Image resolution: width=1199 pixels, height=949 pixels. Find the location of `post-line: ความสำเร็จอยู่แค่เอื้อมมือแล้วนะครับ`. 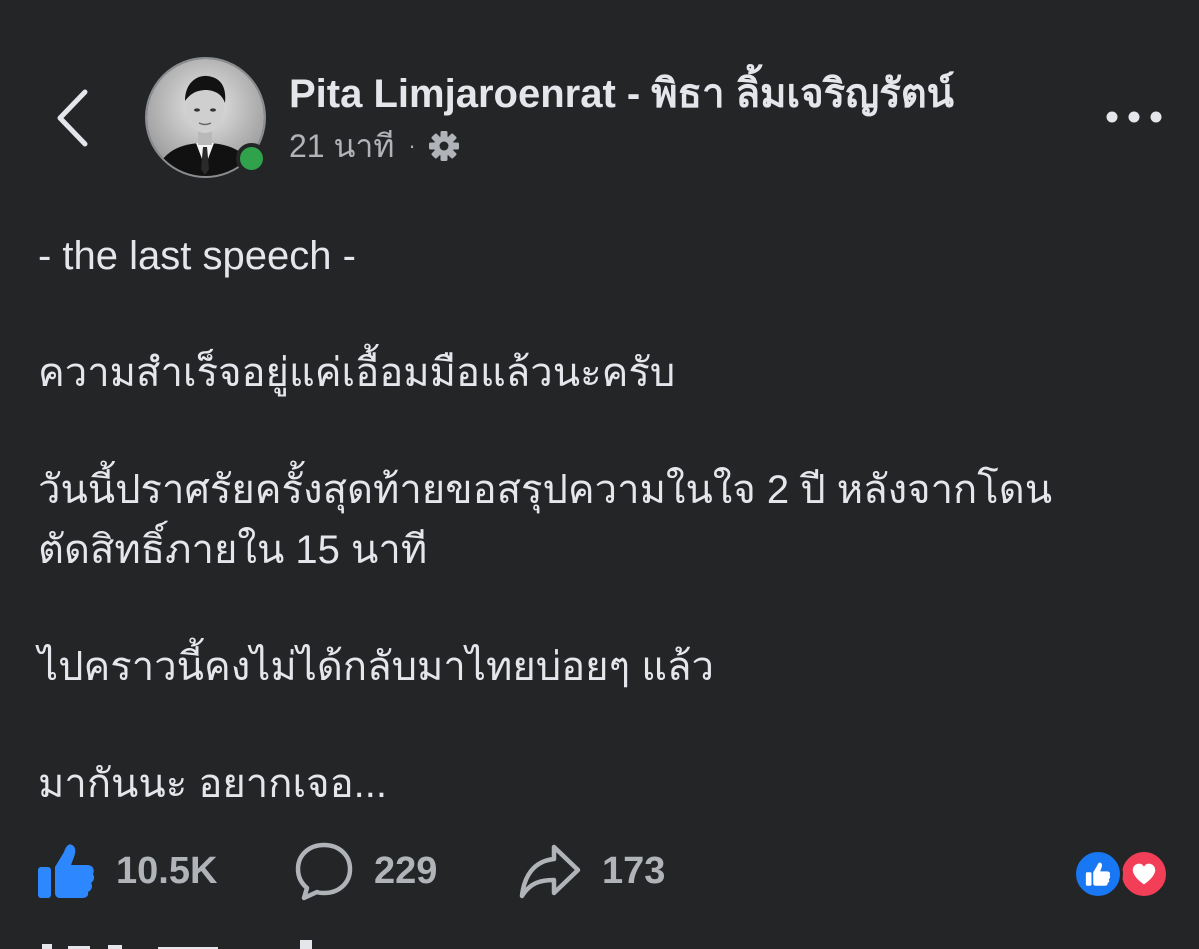

post-line: ความสำเร็จอยู่แค่เอื้อมมือแล้วนะครับ is located at coordinates (357, 373).